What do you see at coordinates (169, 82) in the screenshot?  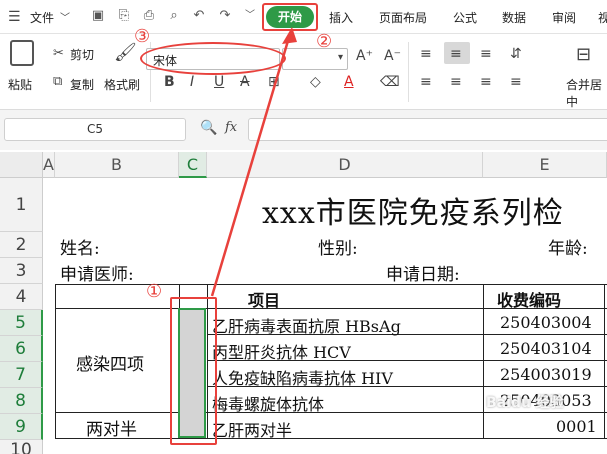 I see `bold-icon: B` at bounding box center [169, 82].